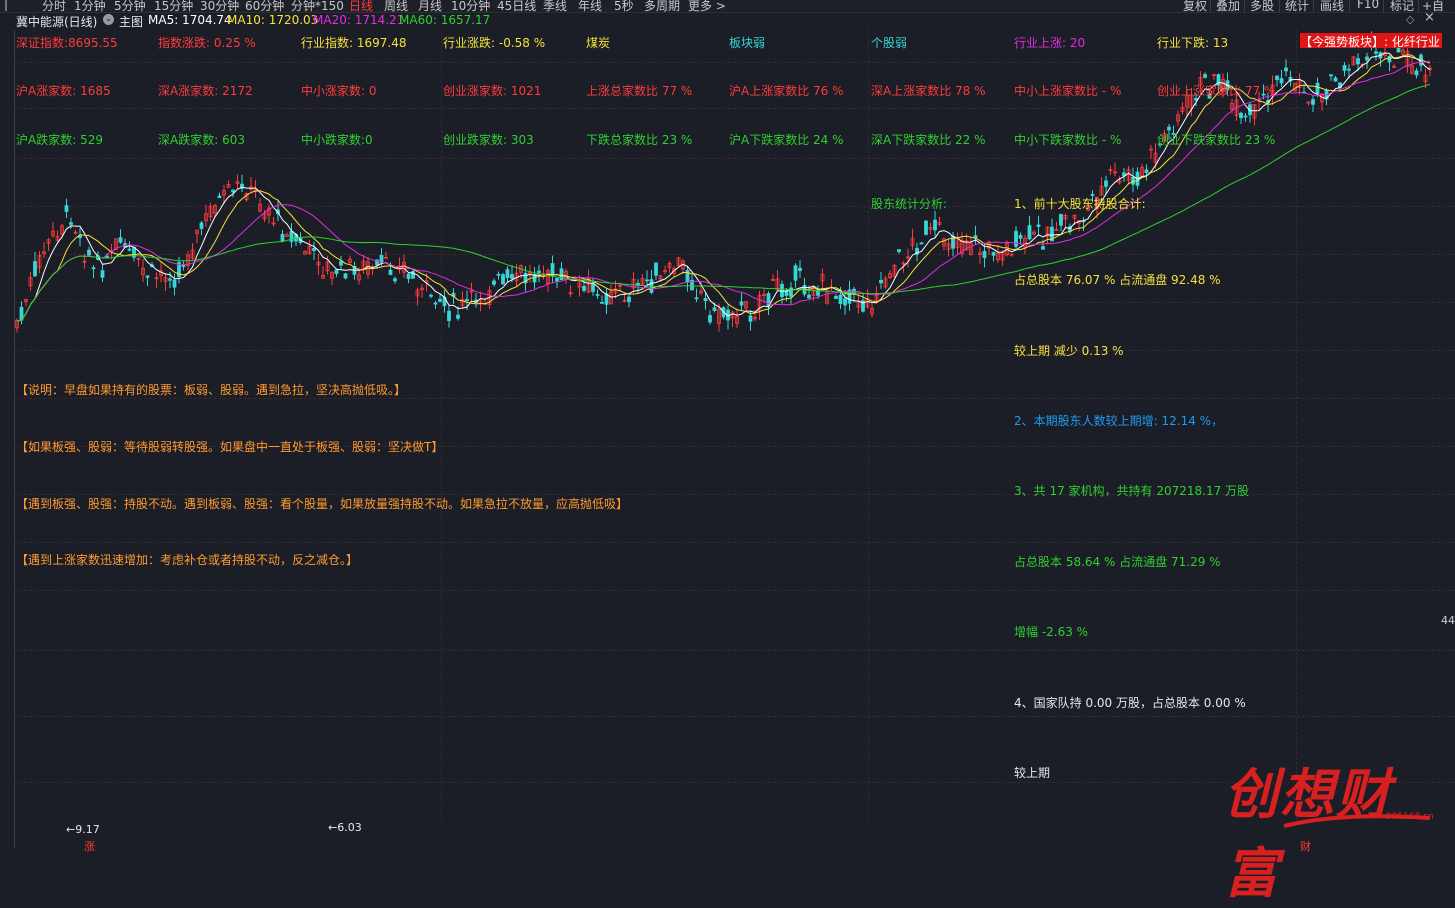 The width and height of the screenshot is (1455, 908). Describe the element at coordinates (90, 6) in the screenshot. I see `tab-1min: 1分钟` at that location.